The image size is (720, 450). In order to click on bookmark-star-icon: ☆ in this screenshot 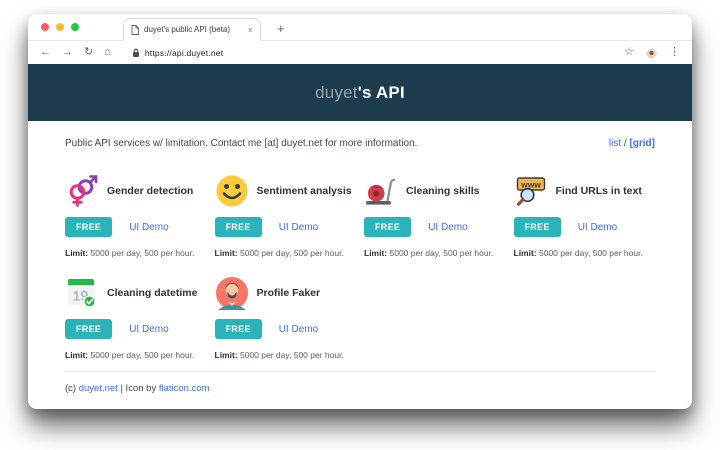, I will do `click(629, 52)`.